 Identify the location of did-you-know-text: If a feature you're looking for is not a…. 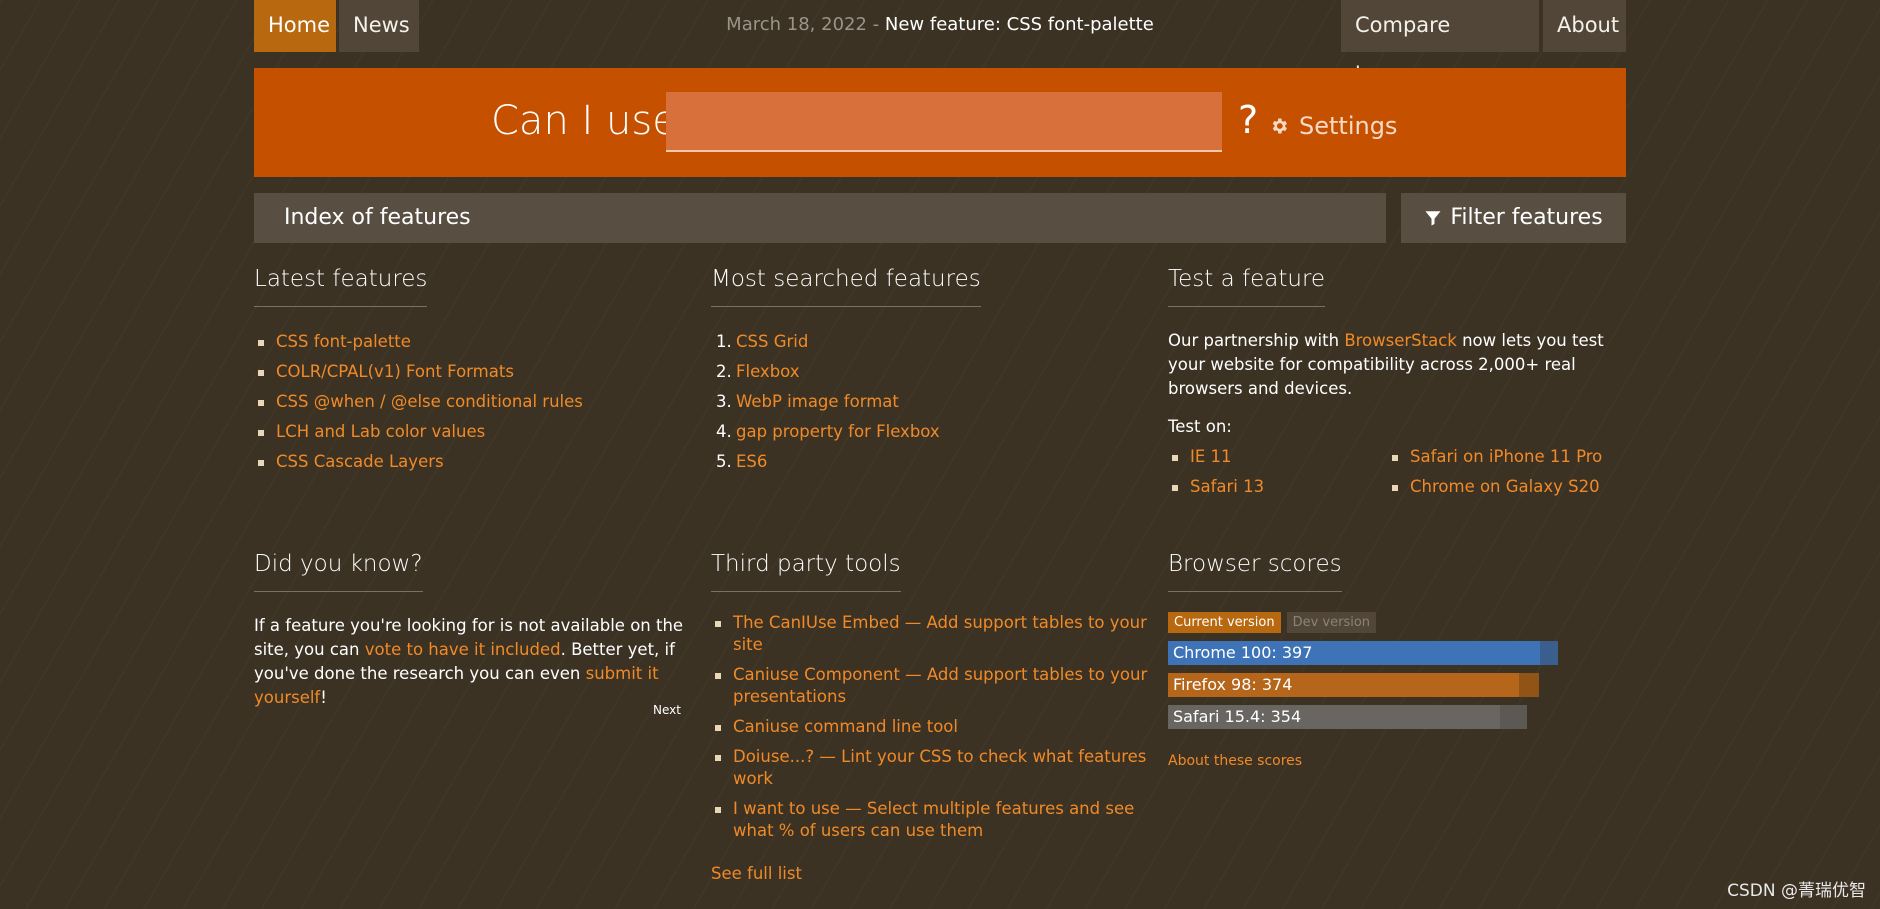
(469, 661).